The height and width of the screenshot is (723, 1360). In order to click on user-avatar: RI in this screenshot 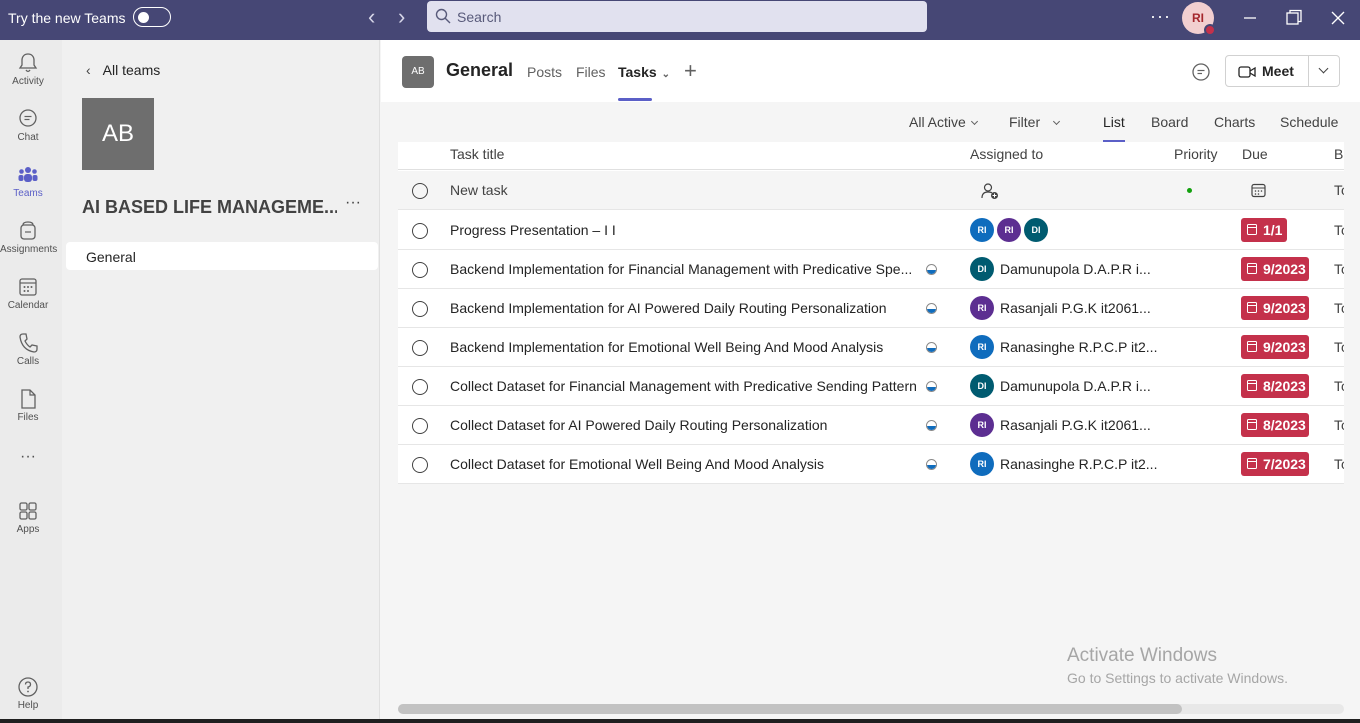, I will do `click(1199, 19)`.